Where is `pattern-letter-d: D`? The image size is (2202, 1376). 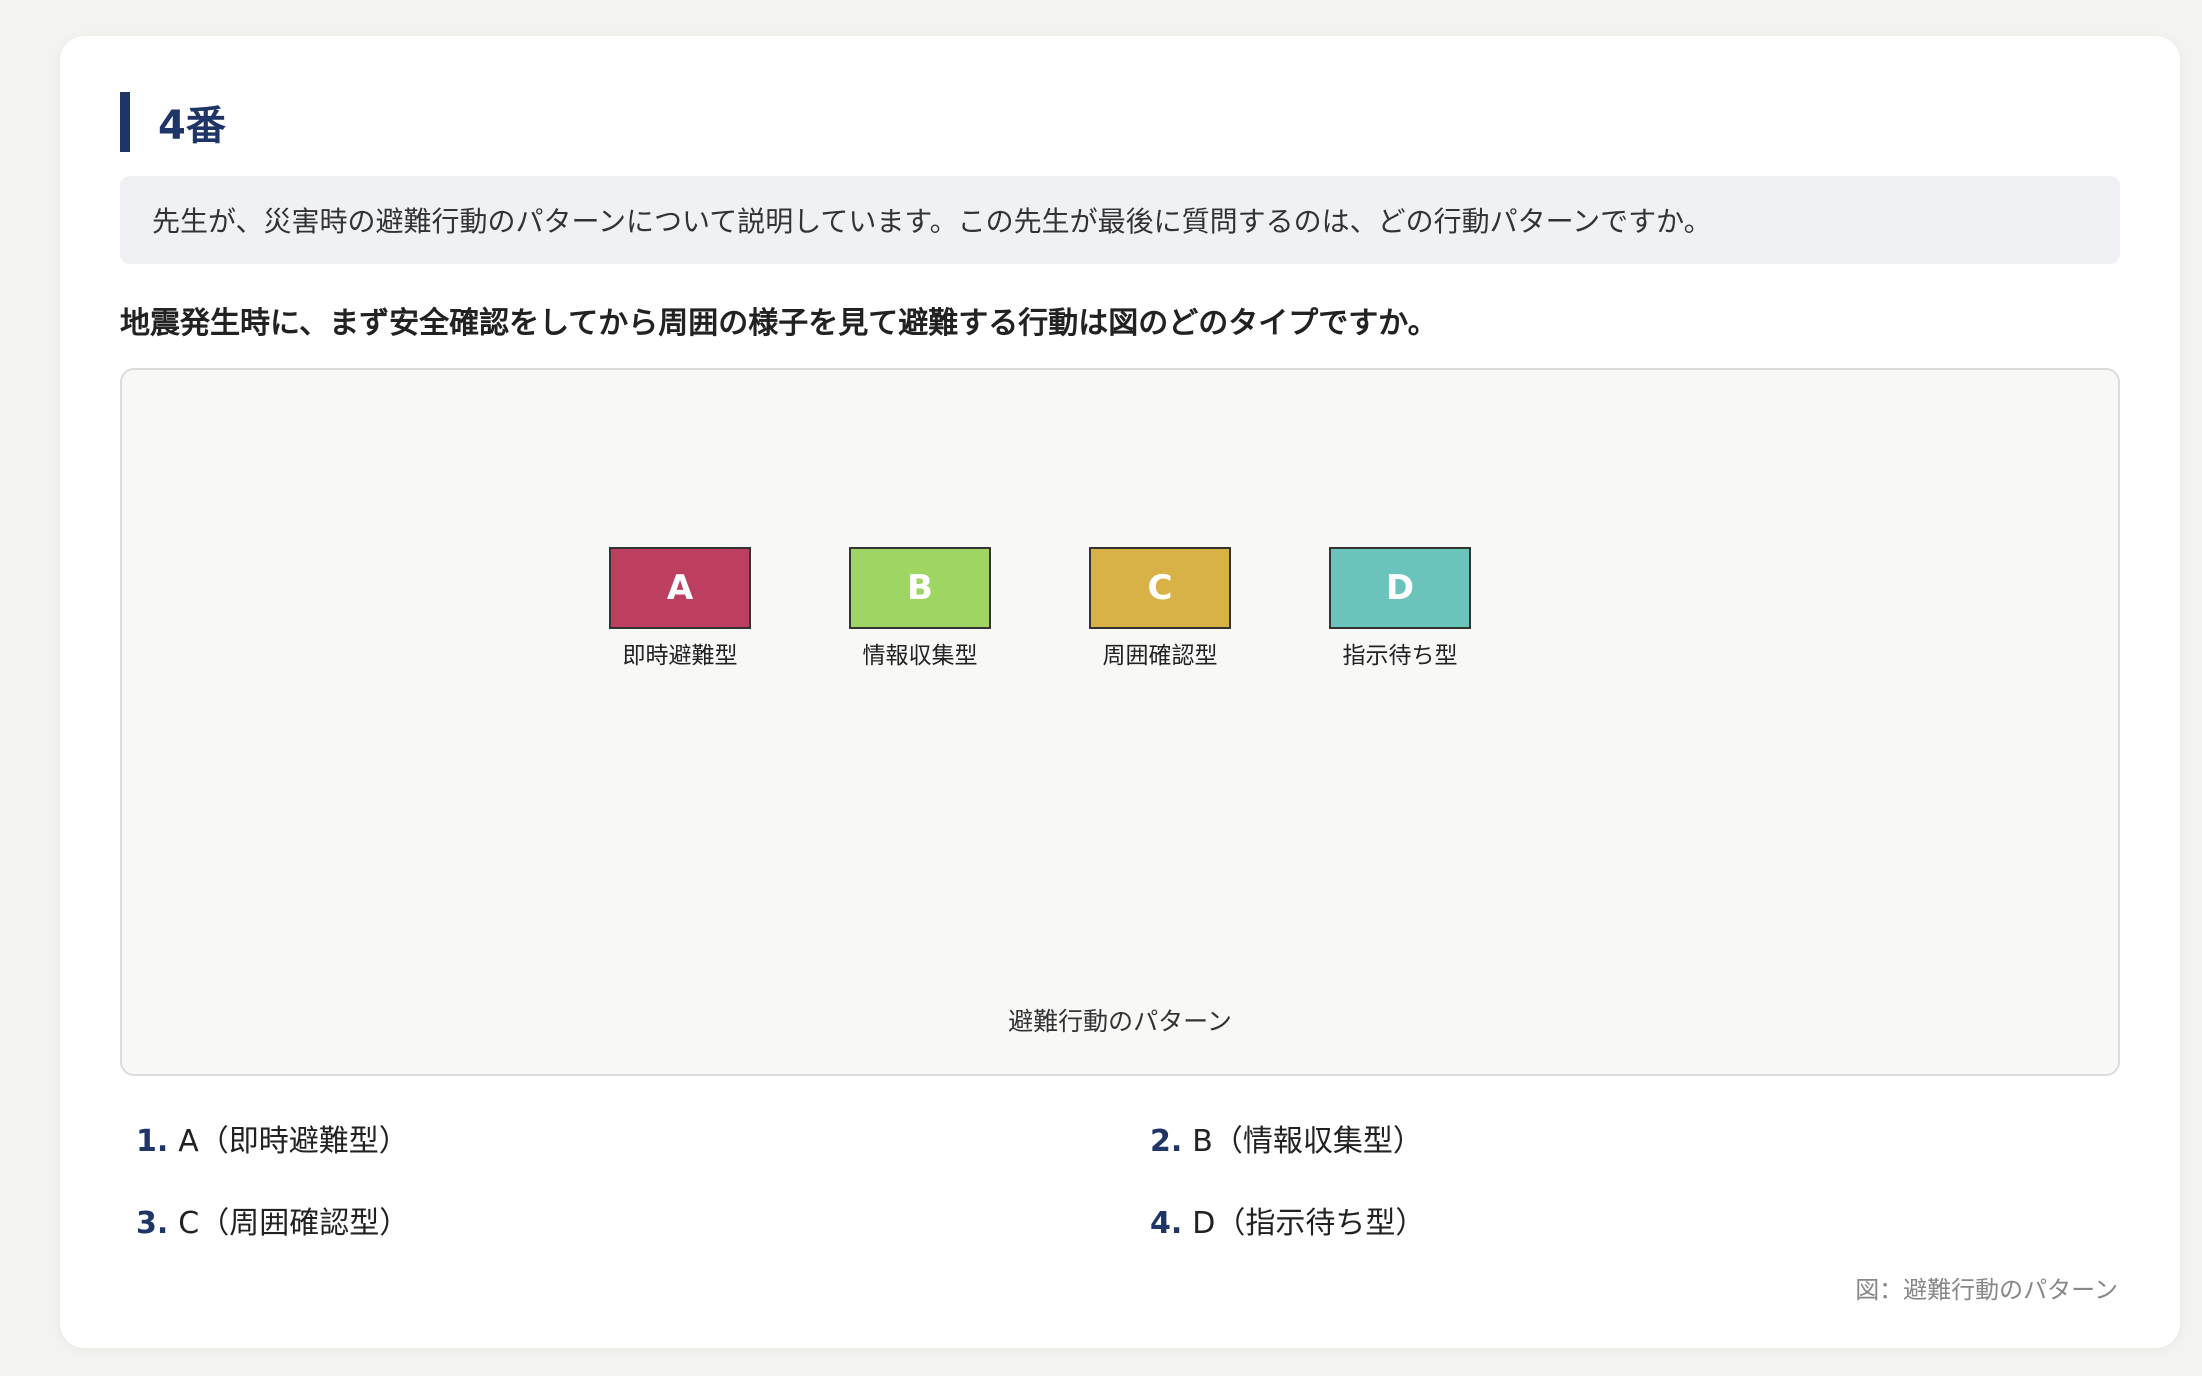
pattern-letter-d: D is located at coordinates (1400, 588).